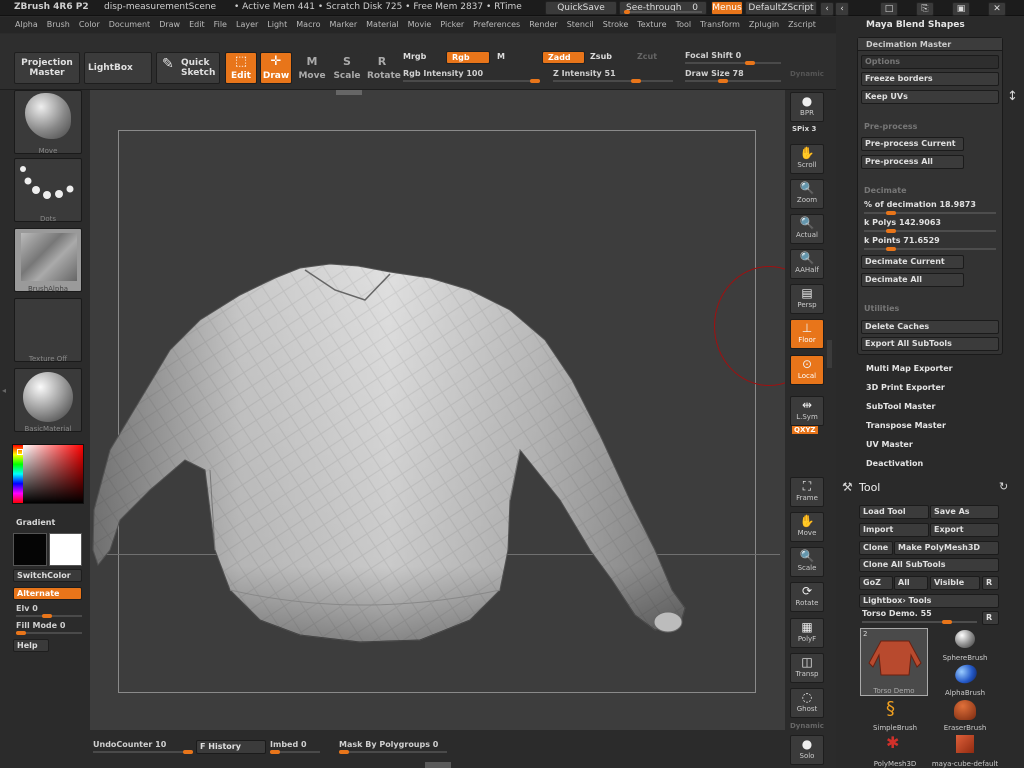 This screenshot has height=768, width=1024. What do you see at coordinates (965, 750) in the screenshot?
I see `tool-thumb-maya-cube: maya-cube-default` at bounding box center [965, 750].